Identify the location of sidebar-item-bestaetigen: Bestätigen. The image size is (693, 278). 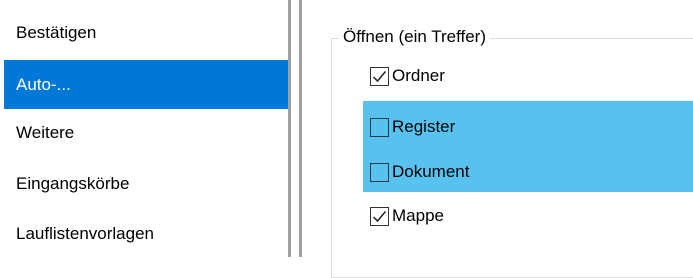
(146, 32).